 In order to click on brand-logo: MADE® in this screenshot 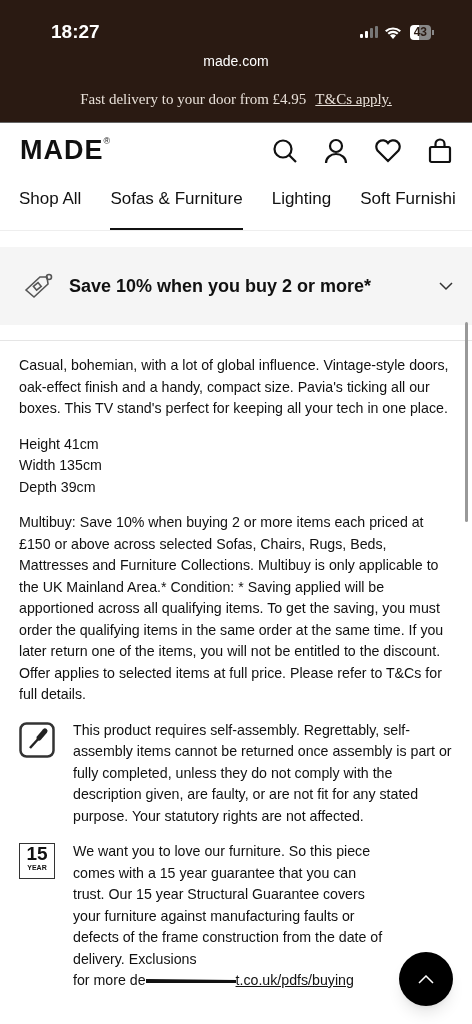, I will do `click(65, 150)`.